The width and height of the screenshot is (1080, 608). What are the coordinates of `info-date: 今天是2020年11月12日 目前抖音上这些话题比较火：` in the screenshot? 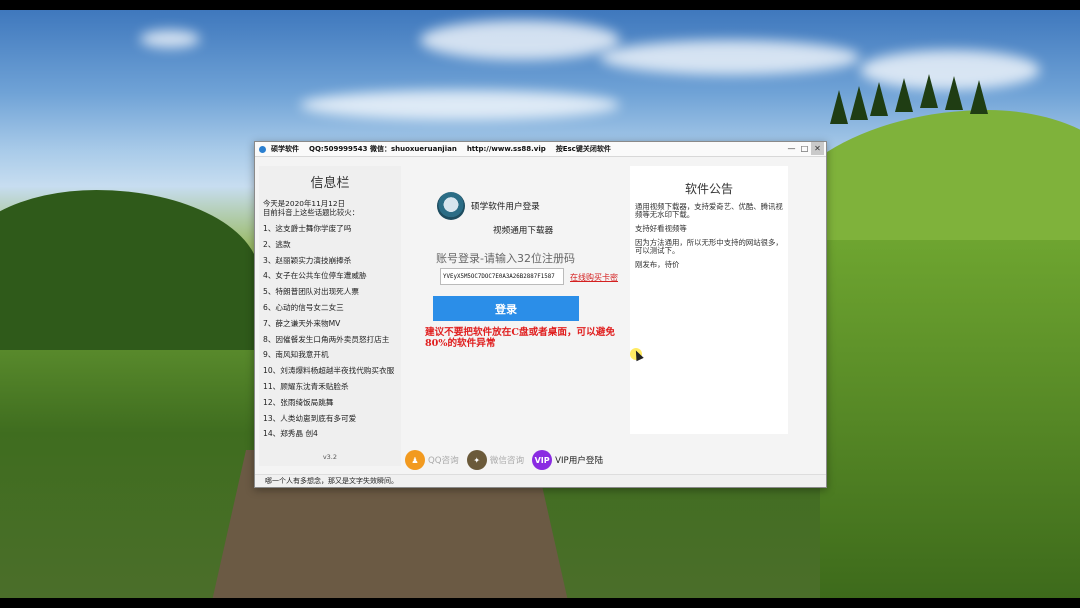 It's located at (332, 208).